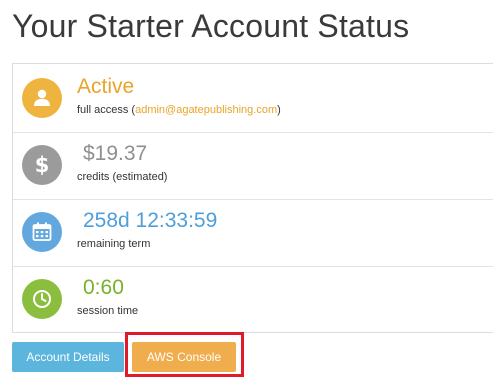 The height and width of the screenshot is (377, 493). I want to click on credits-label: credits (estimated), so click(122, 177).